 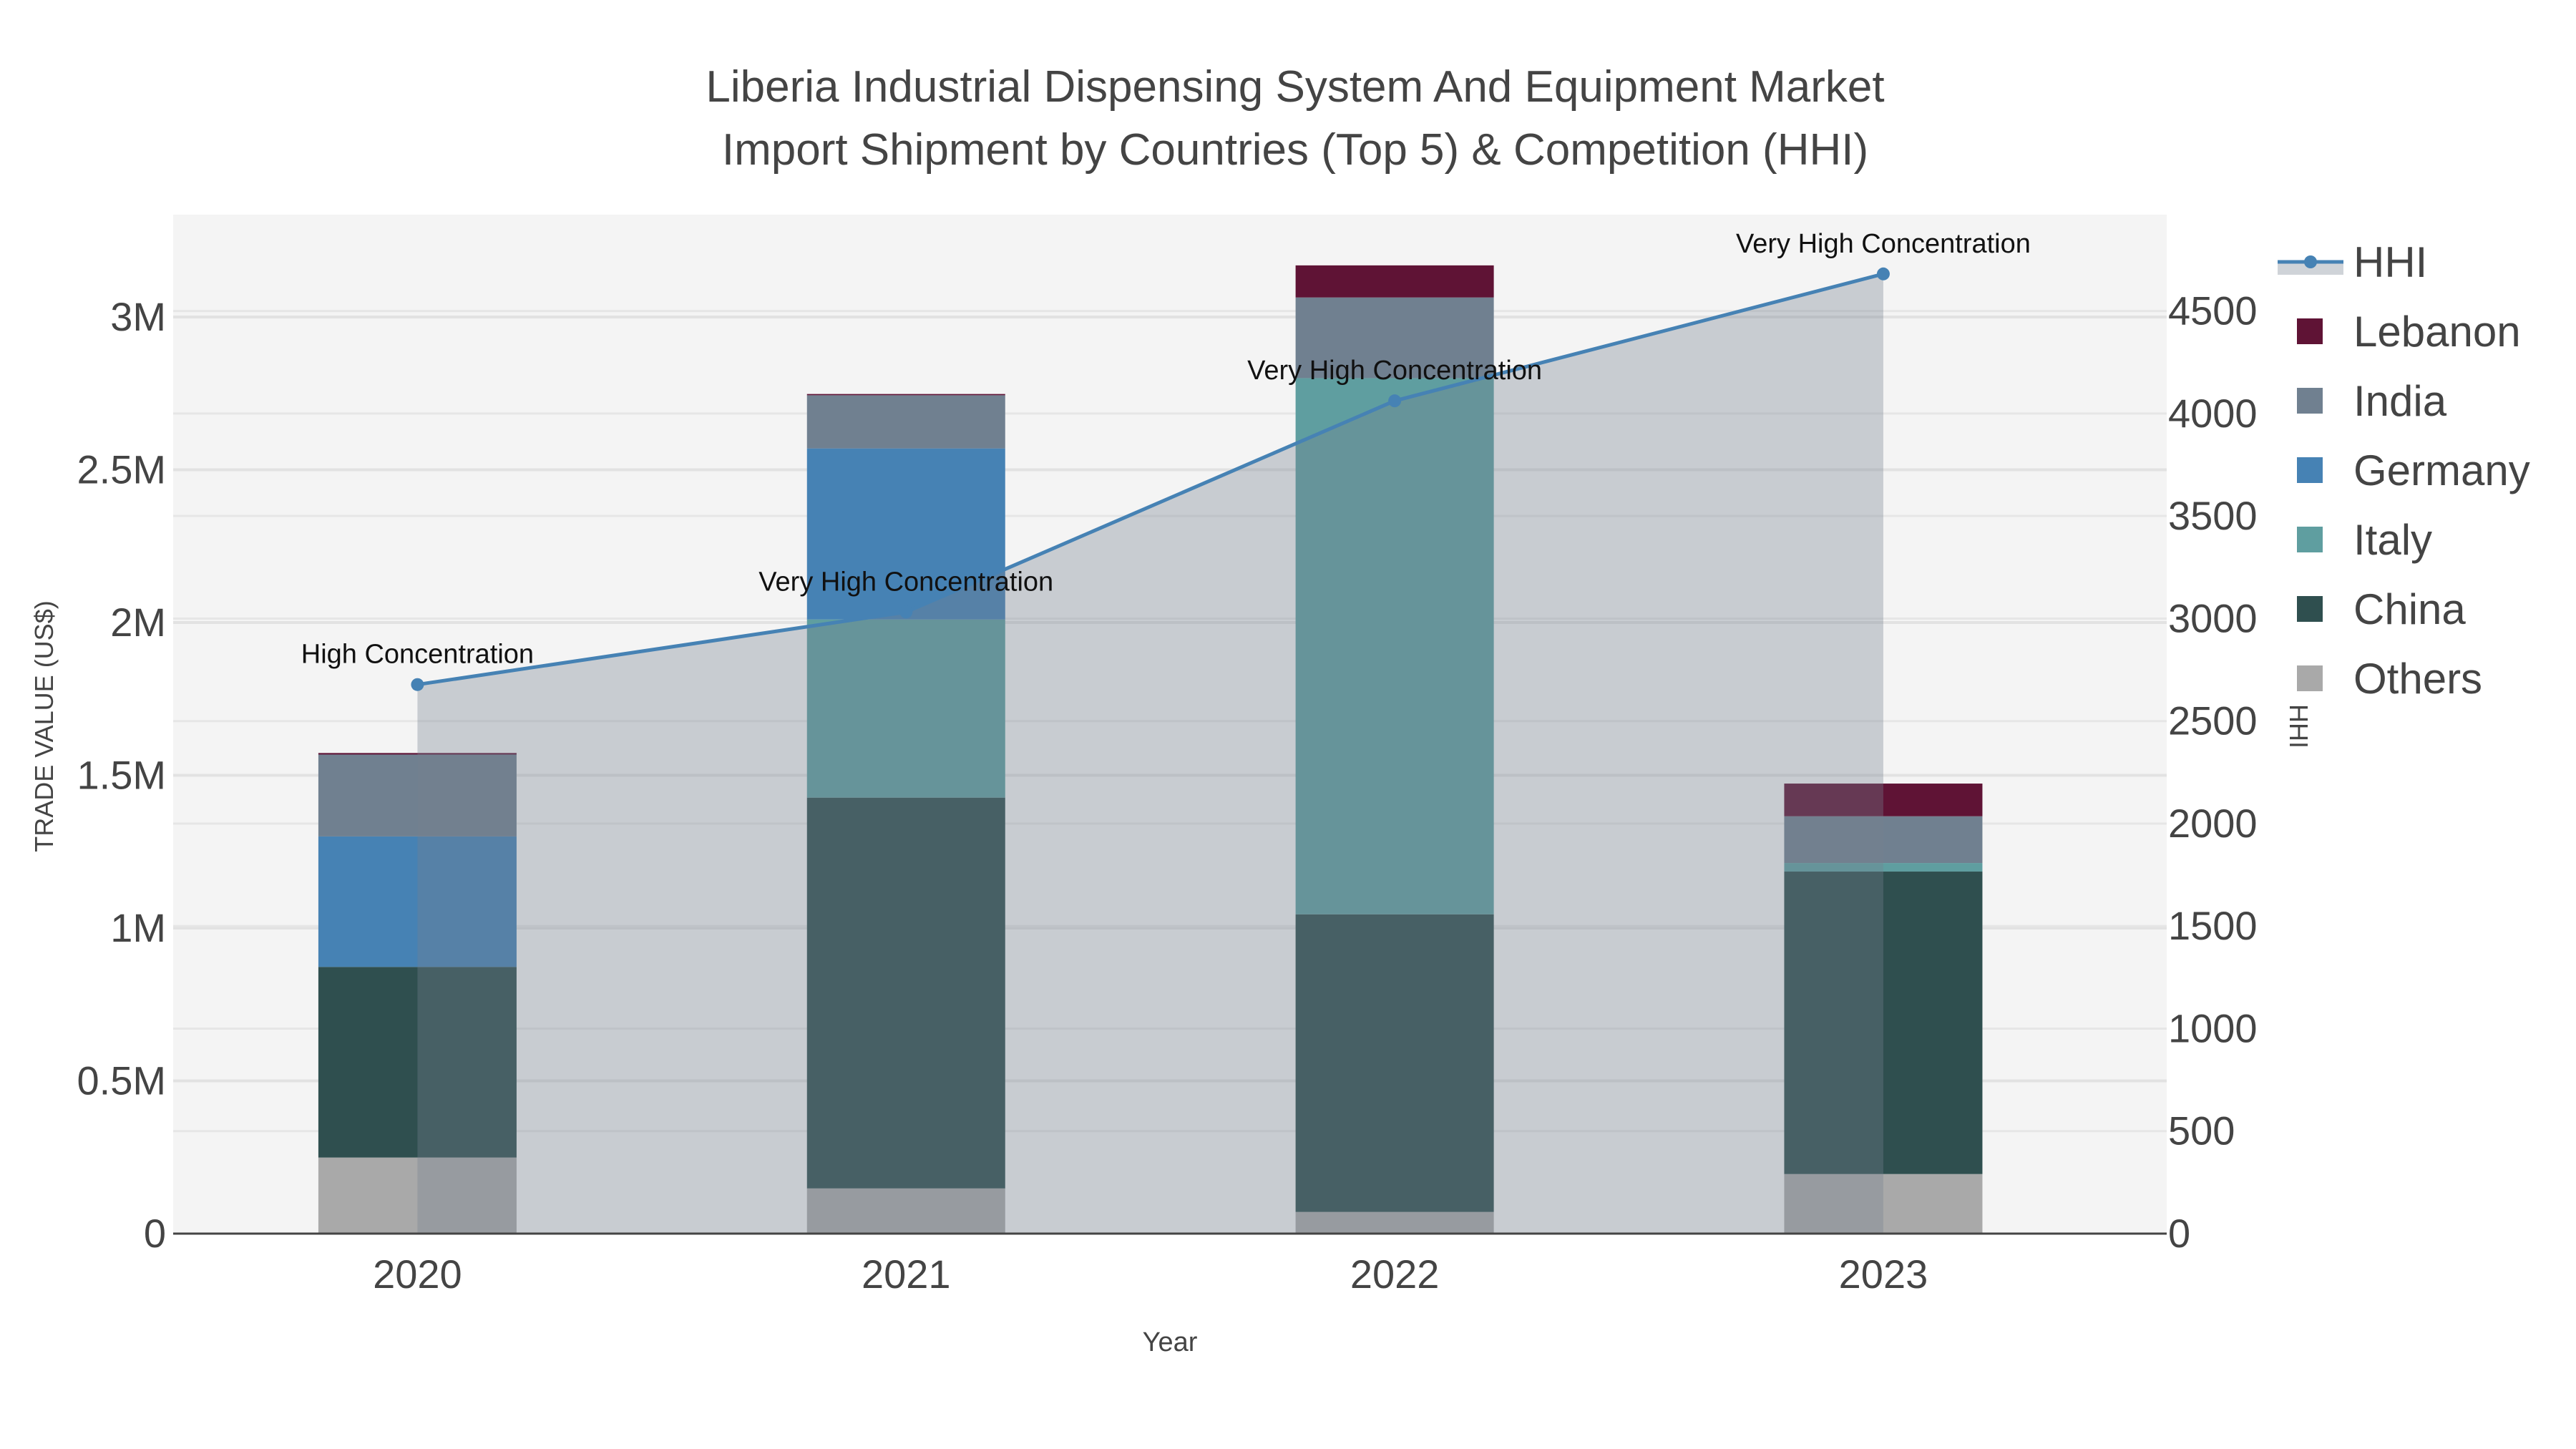 I want to click on y2-tick-label: 500, so click(x=2201, y=1130).